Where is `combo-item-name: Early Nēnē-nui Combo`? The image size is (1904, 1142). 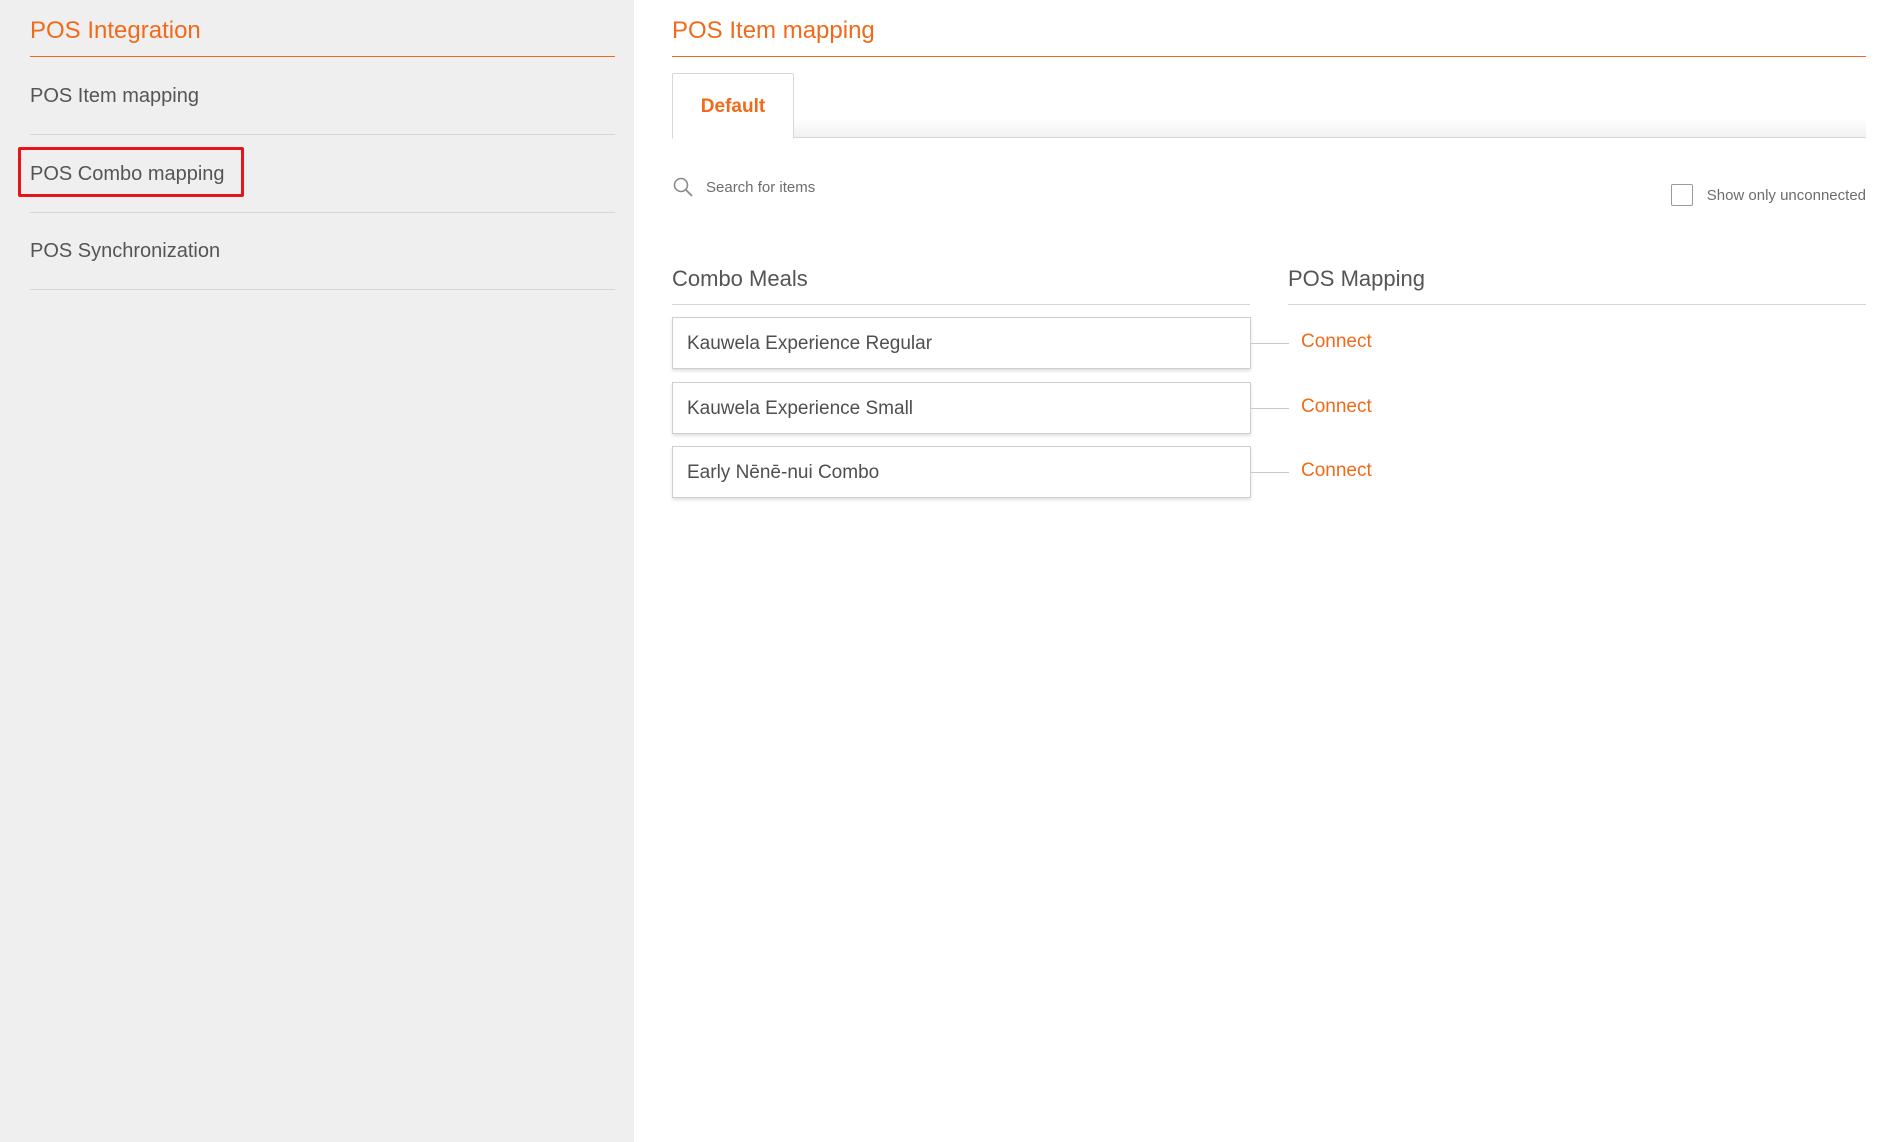
combo-item-name: Early Nēnē-nui Combo is located at coordinates (961, 472).